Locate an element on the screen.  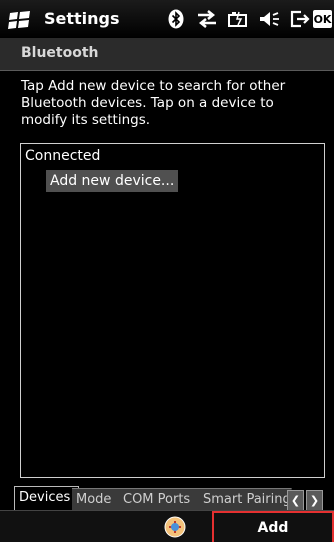
tab-com-ports: COM Ports is located at coordinates (162, 499).